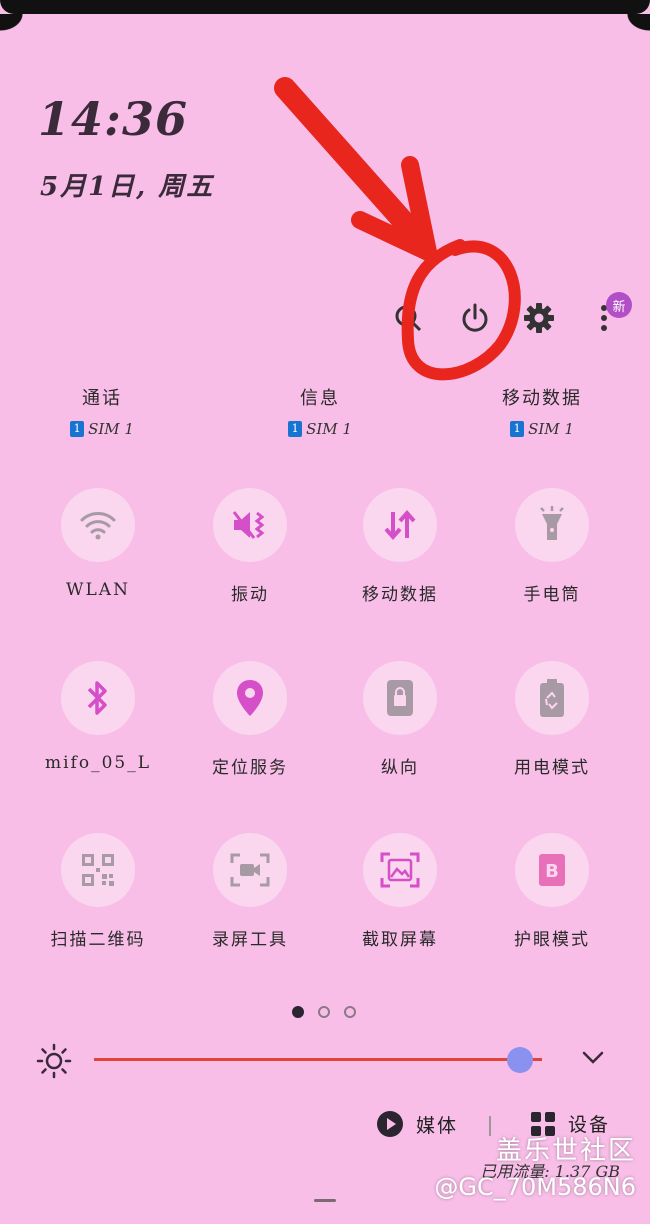 This screenshot has width=650, height=1224. I want to click on power-mode-icon, so click(552, 698).